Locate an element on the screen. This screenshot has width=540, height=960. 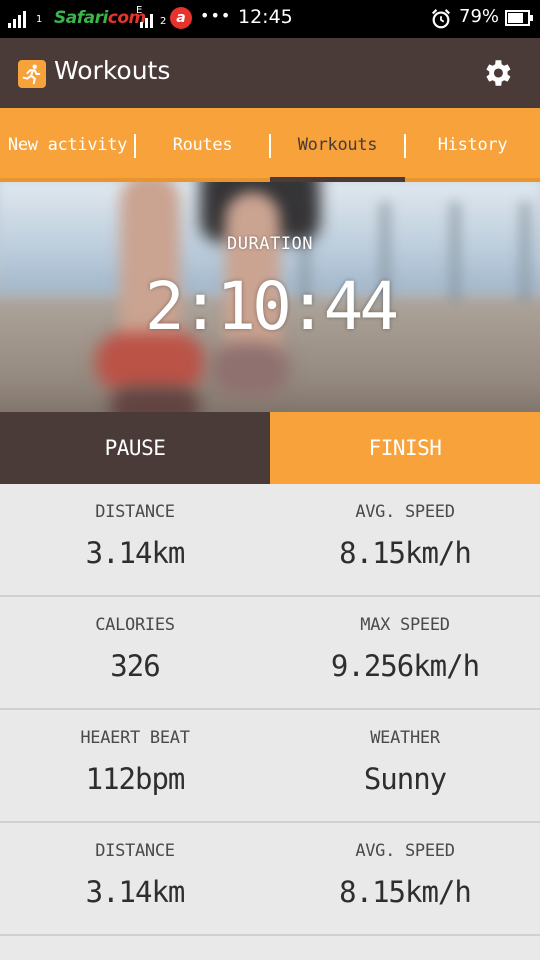
tab-label: Routes is located at coordinates (202, 145).